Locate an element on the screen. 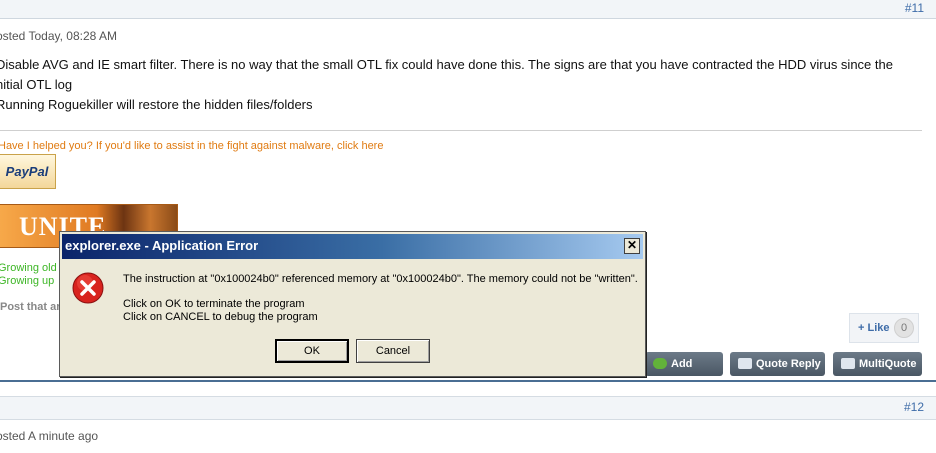 The image size is (936, 453). quote-reply-label: Quote Reply is located at coordinates (788, 364).